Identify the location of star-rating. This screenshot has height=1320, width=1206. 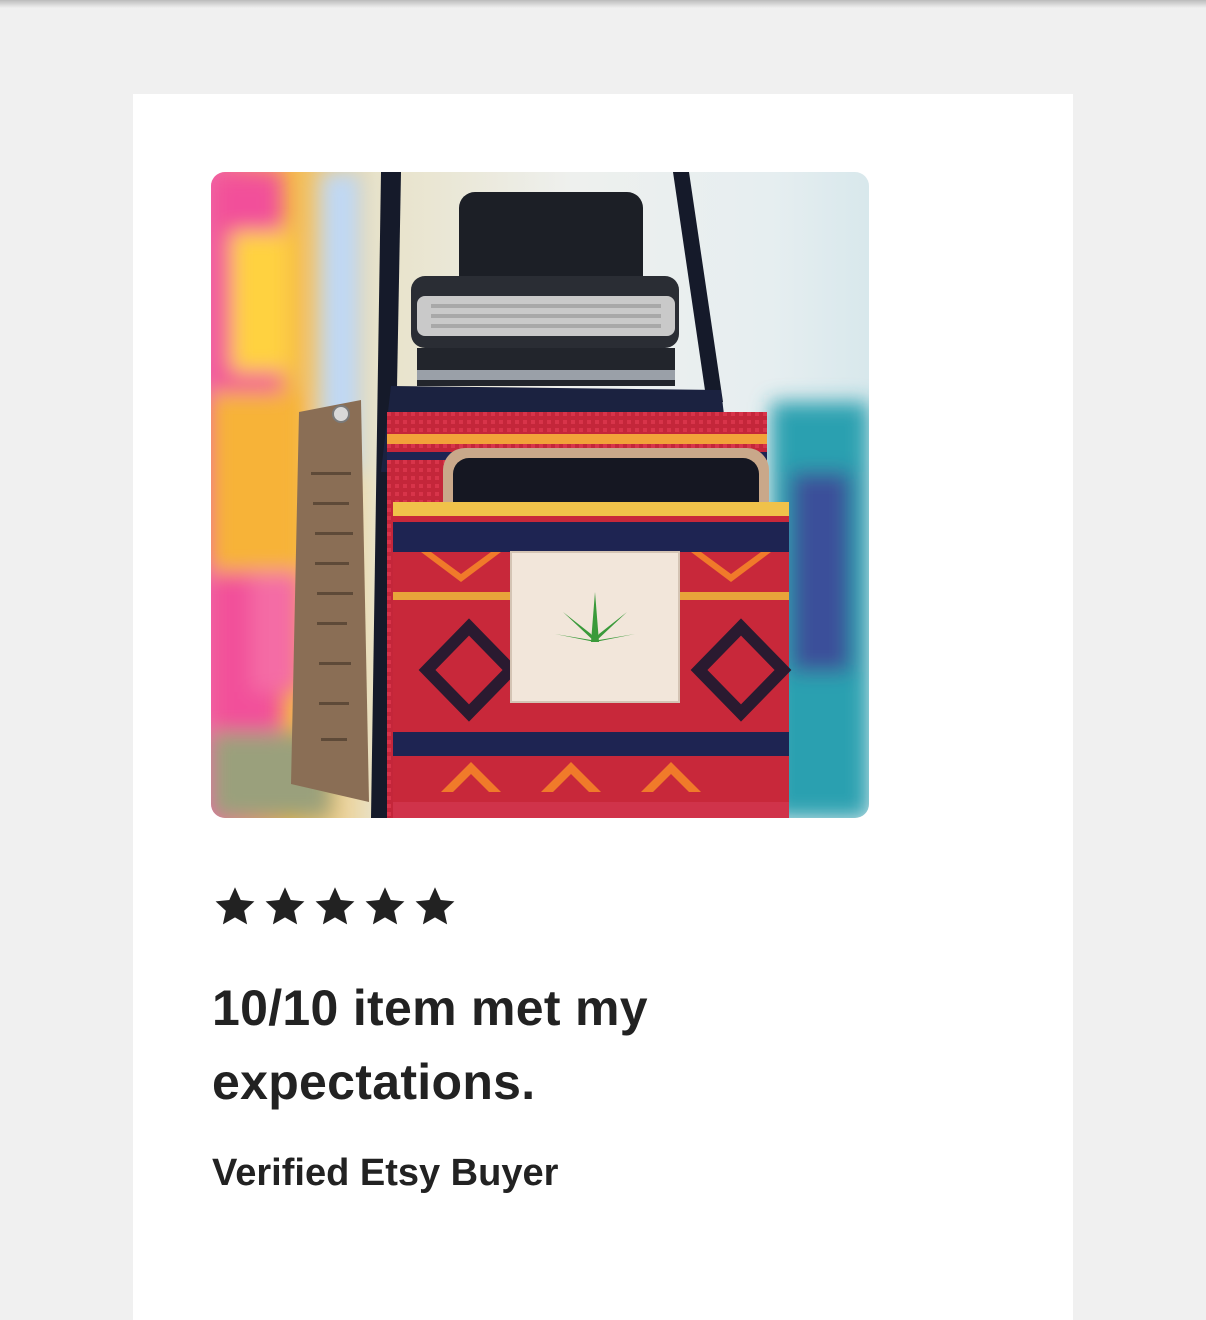
(335, 906).